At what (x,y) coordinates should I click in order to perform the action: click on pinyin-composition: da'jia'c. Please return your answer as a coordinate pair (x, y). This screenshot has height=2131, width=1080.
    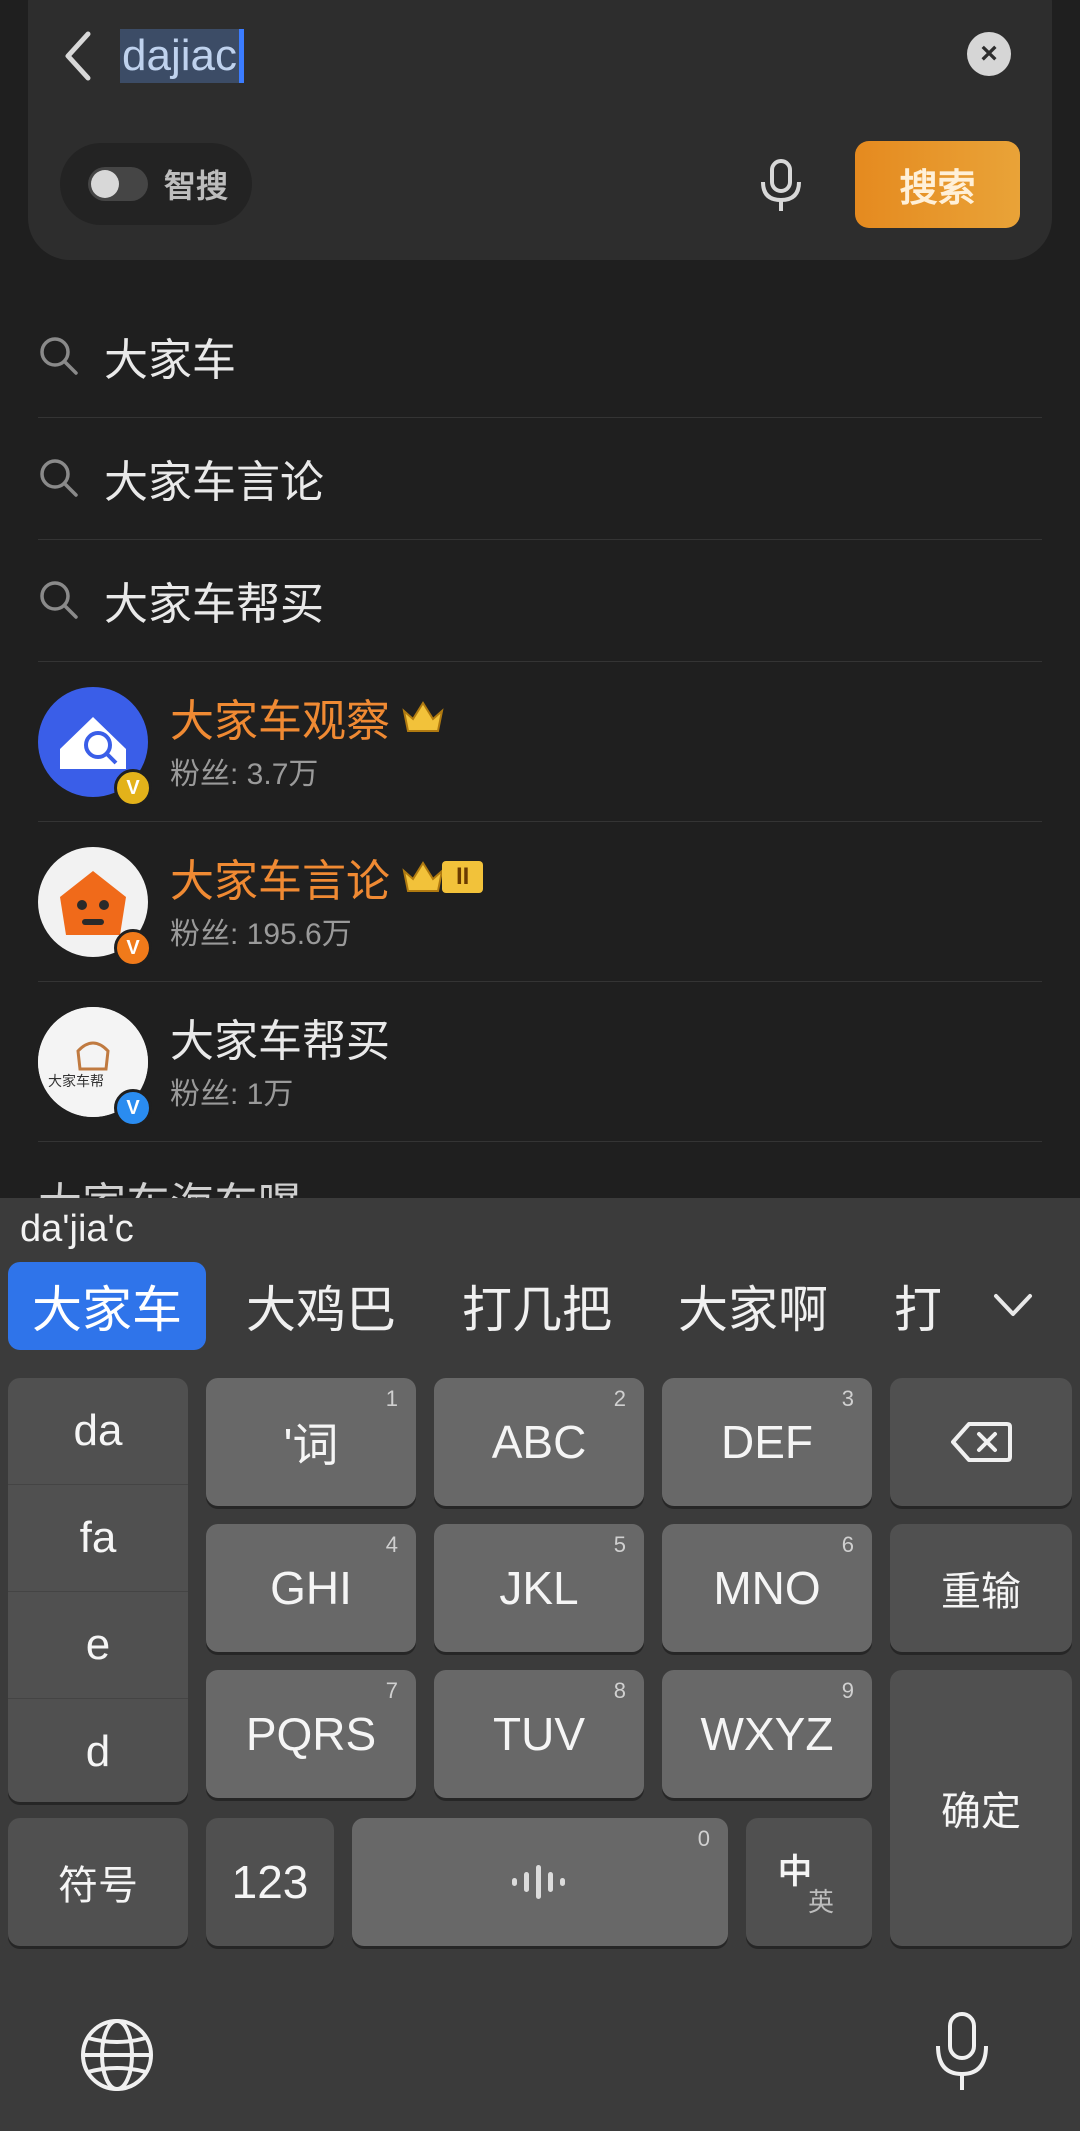
    Looking at the image, I should click on (77, 1229).